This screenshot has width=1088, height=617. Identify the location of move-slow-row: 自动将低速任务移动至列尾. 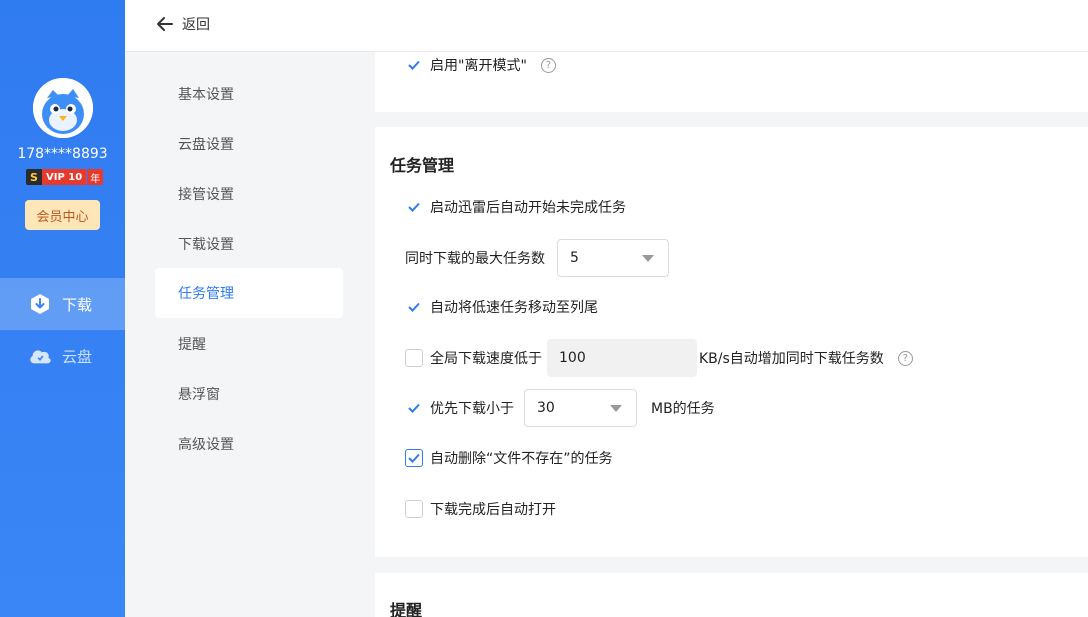
(501, 307).